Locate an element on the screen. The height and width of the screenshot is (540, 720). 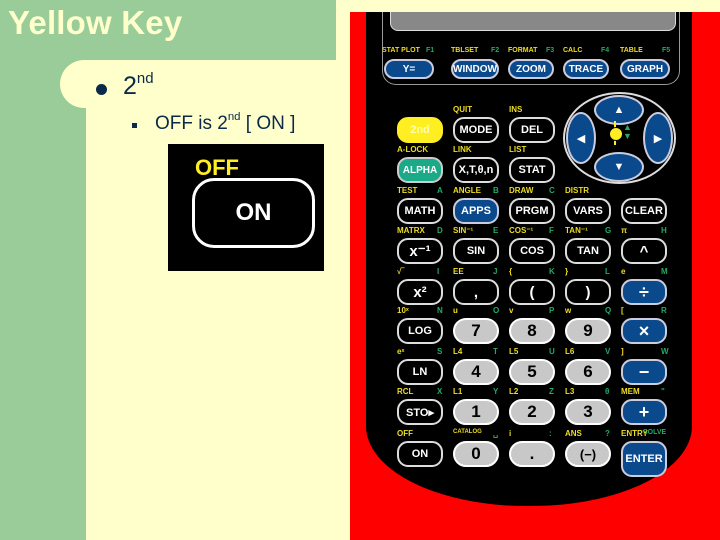
second-label-key: ] is located at coordinates (622, 351).